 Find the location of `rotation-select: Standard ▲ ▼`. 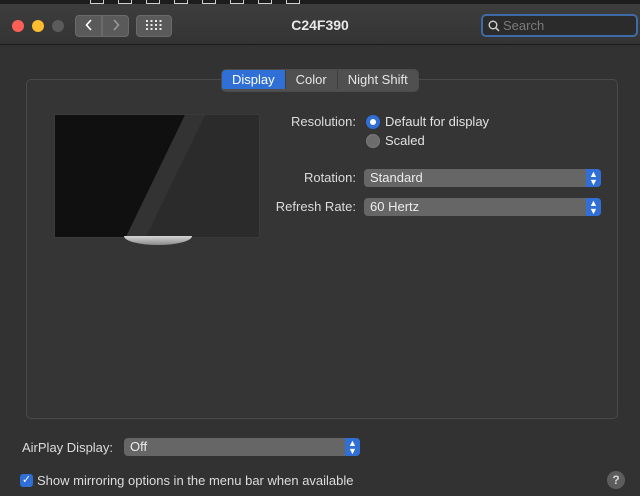

rotation-select: Standard ▲ ▼ is located at coordinates (482, 178).